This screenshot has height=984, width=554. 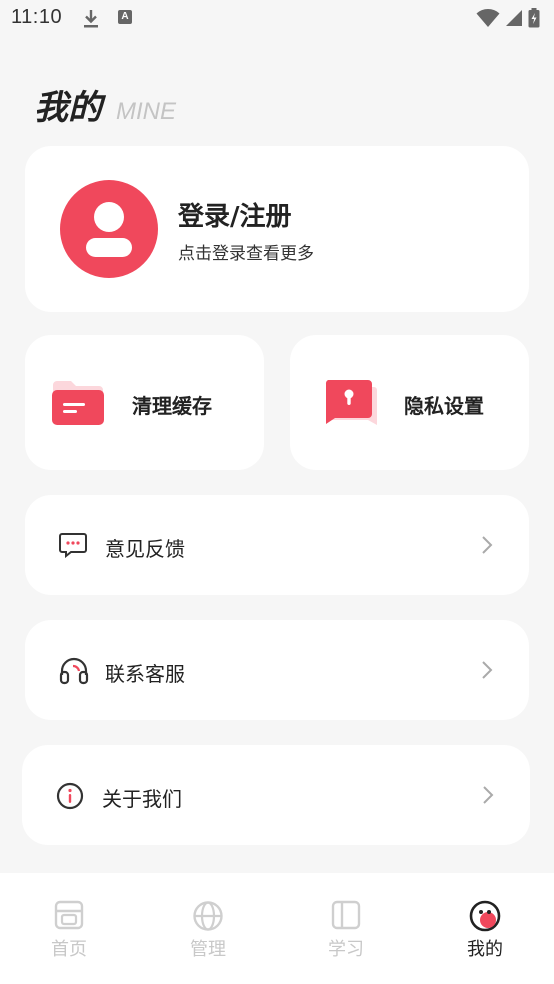 What do you see at coordinates (172, 406) in the screenshot?
I see `clear-cache-label: 清理缓存` at bounding box center [172, 406].